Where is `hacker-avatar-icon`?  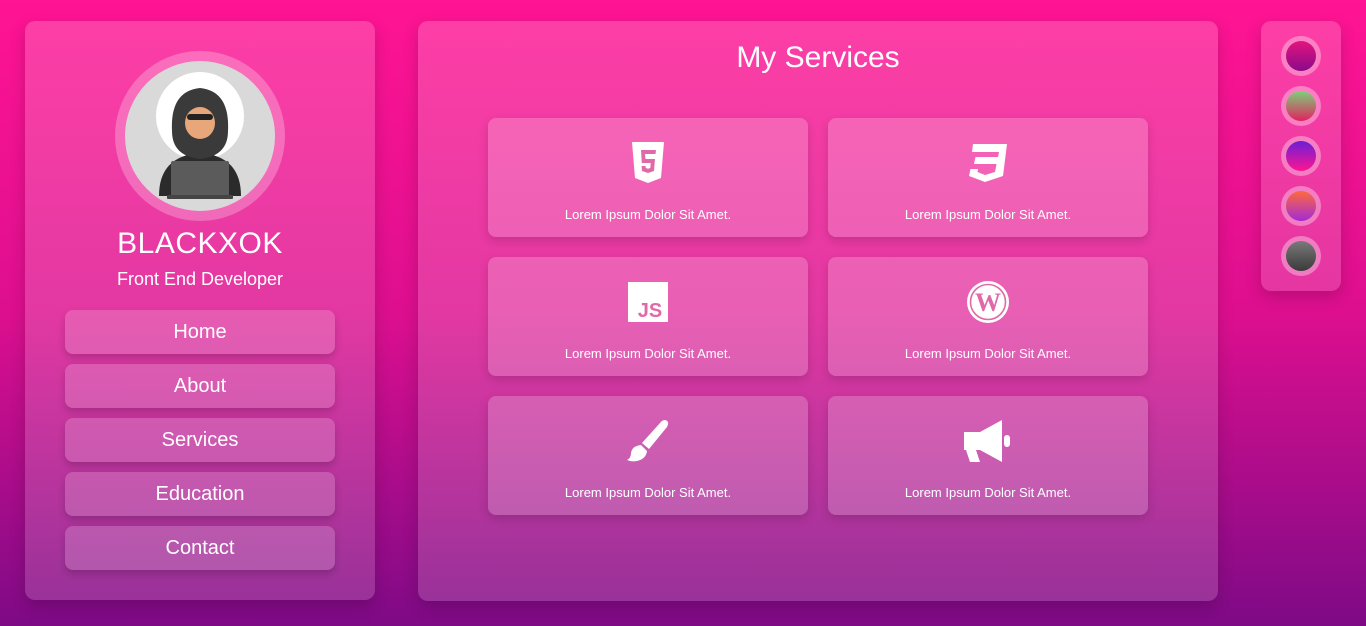 hacker-avatar-icon is located at coordinates (200, 135).